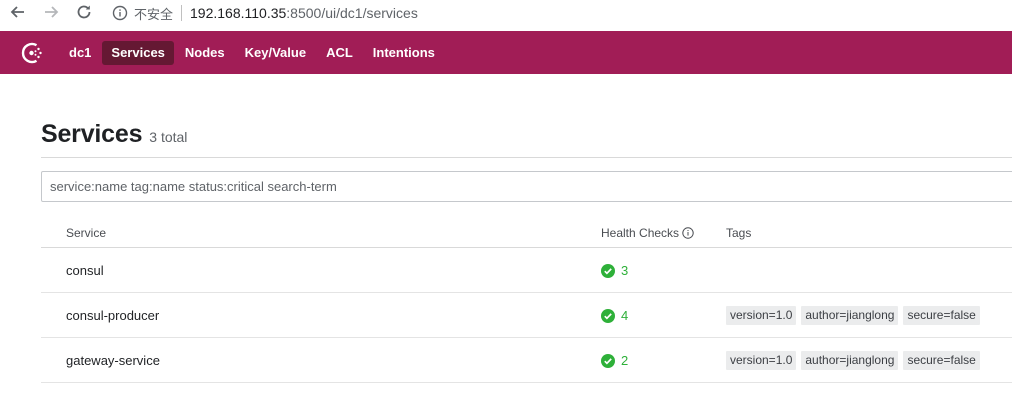 The width and height of the screenshot is (1012, 394). I want to click on address-divider, so click(182, 13).